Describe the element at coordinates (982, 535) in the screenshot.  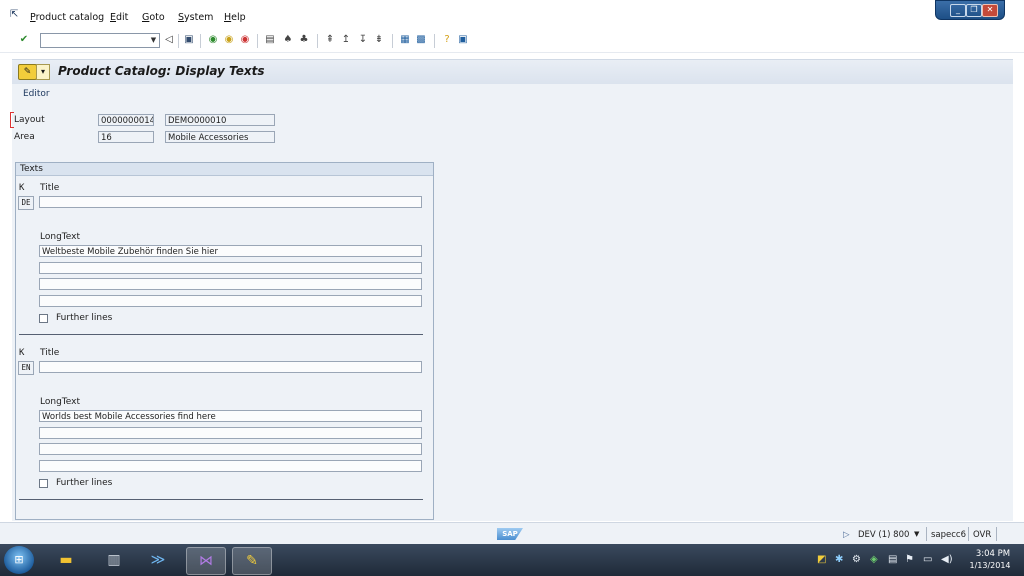
I see `insert-mode: OVR` at that location.